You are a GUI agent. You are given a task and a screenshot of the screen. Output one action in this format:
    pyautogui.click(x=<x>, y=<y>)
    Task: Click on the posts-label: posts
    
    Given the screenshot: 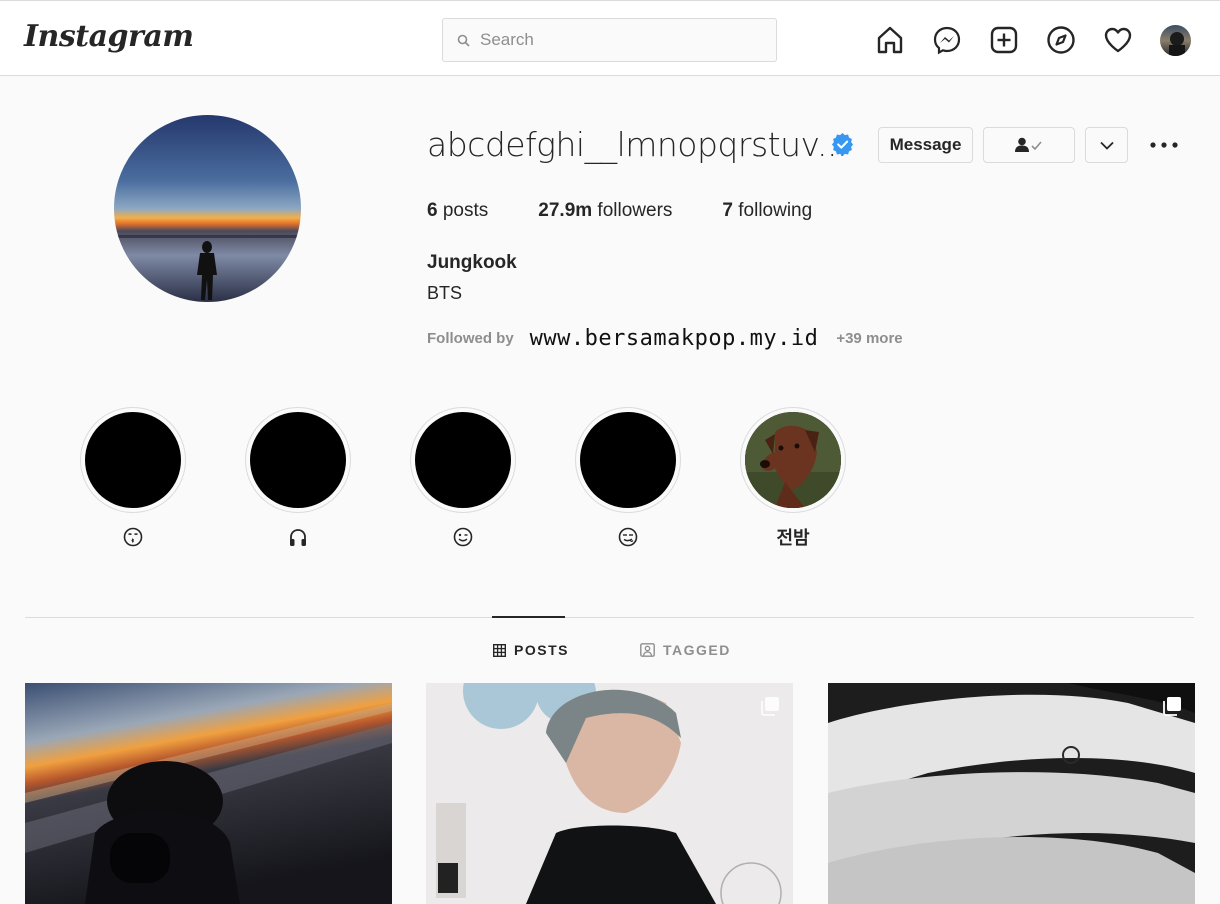 What is the action you would take?
    pyautogui.click(x=463, y=210)
    